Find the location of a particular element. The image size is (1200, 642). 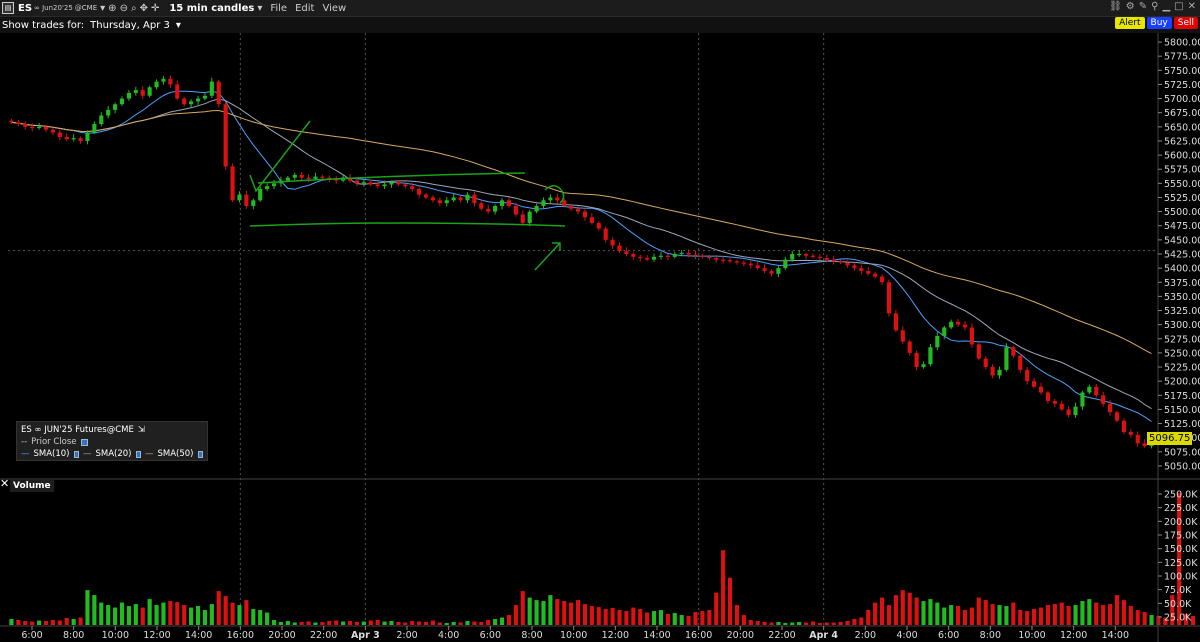

zoom-out-icon: ⊖ is located at coordinates (124, 8).